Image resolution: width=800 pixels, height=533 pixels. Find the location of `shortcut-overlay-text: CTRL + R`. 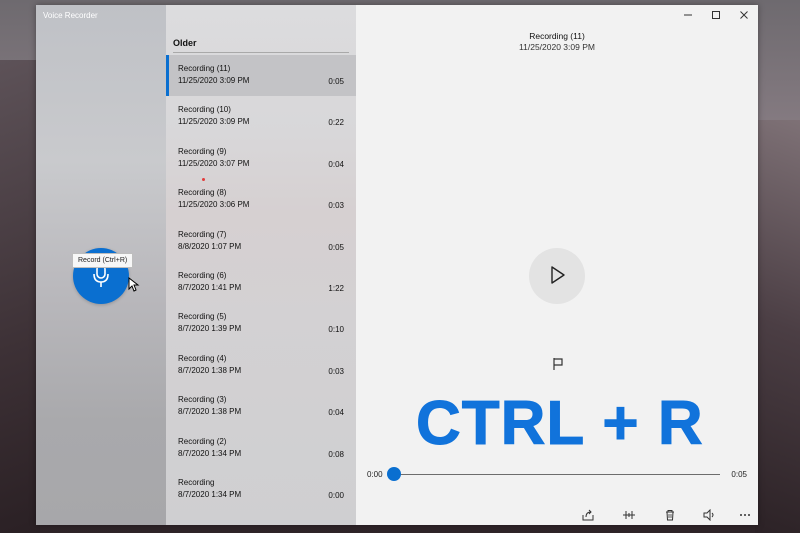

shortcut-overlay-text: CTRL + R is located at coordinates (560, 424).